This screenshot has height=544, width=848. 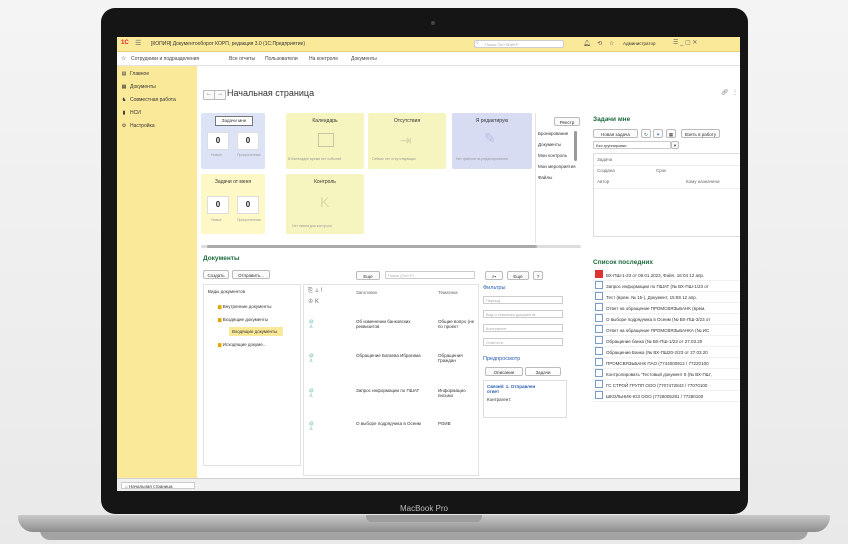 What do you see at coordinates (233, 204) in the screenshot?
I see `tile-tasks-from-me: Задачи от меня 0 0 Новые Просроченные` at bounding box center [233, 204].